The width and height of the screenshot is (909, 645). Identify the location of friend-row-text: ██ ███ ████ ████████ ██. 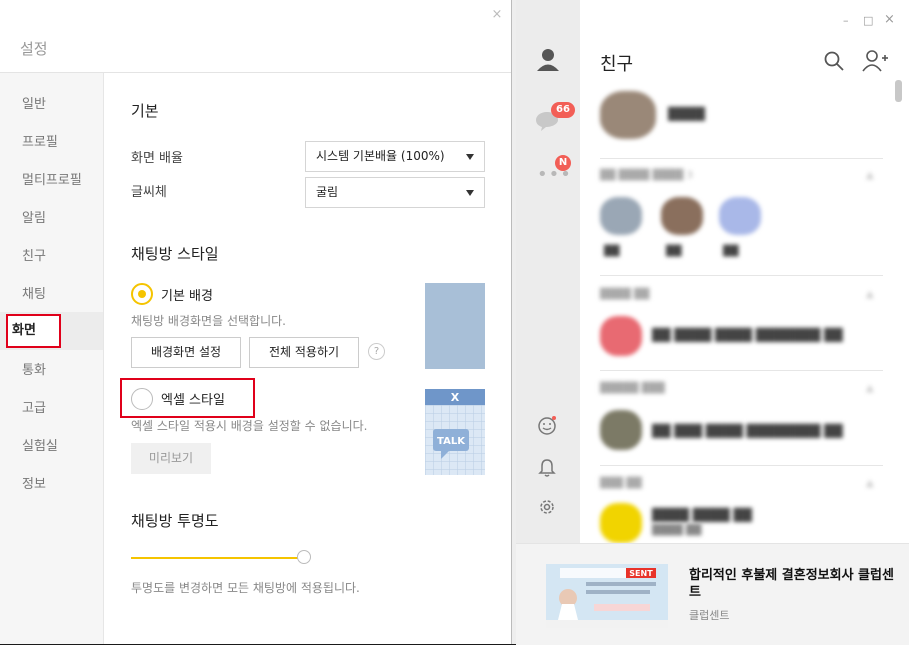
(747, 431).